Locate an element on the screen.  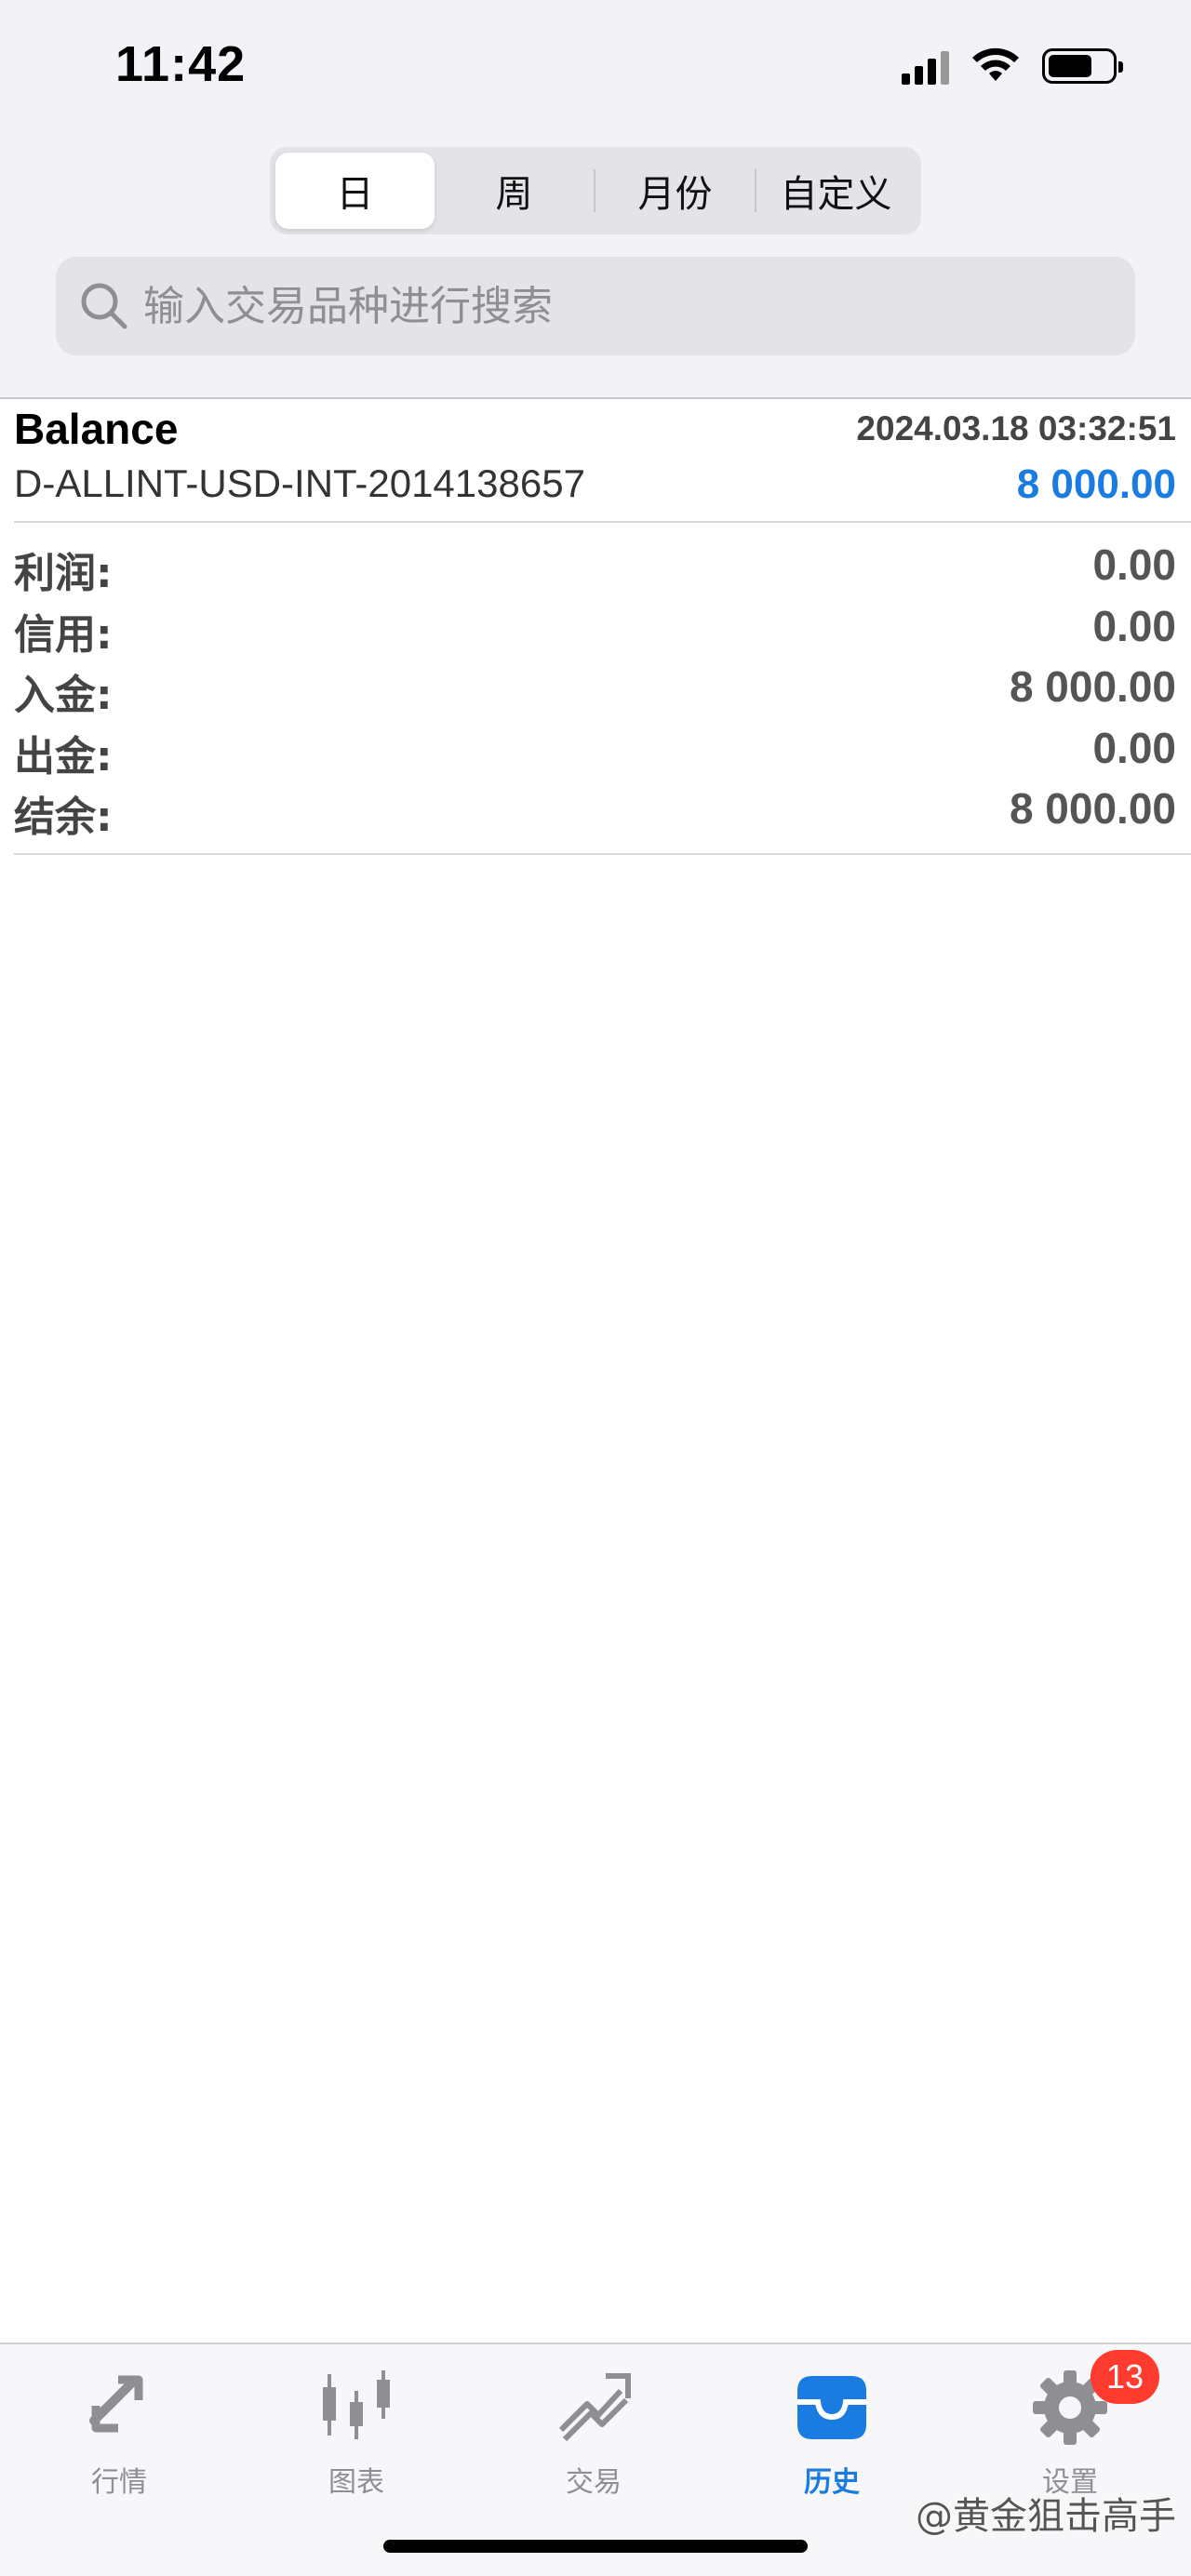
summary-row-deposit: 入金: 8 000.00 is located at coordinates (595, 690).